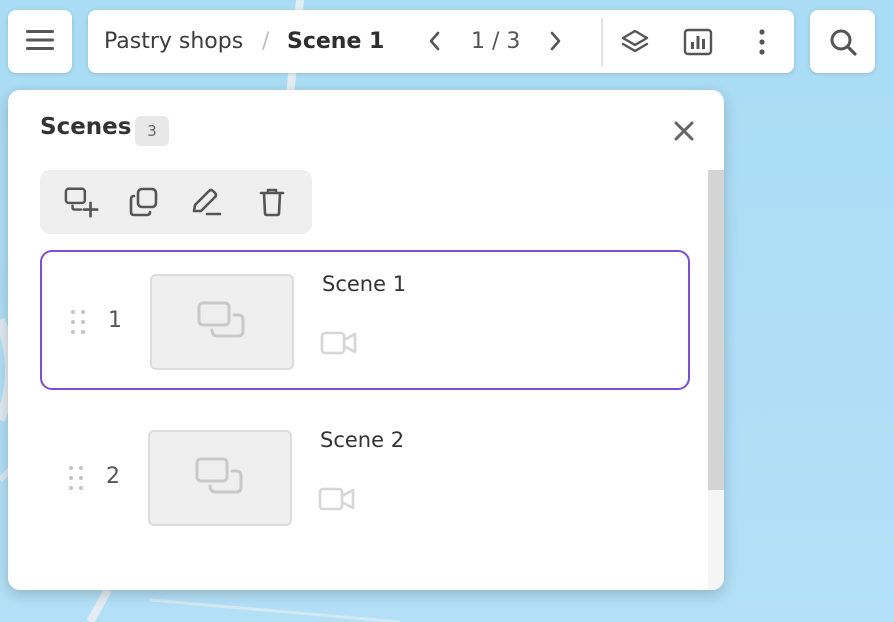 The height and width of the screenshot is (622, 894). I want to click on breadcrumb-root: Pastry shops, so click(173, 41).